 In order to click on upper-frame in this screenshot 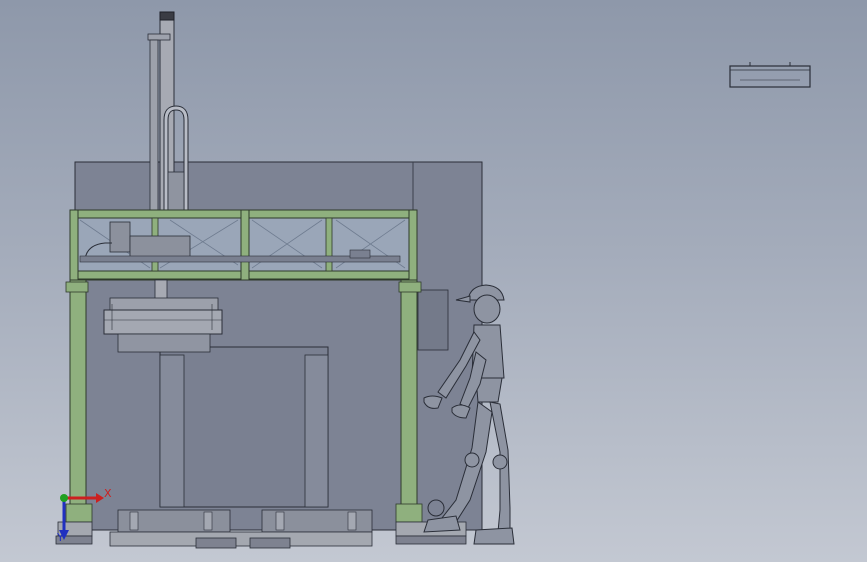, I will do `click(243, 245)`.